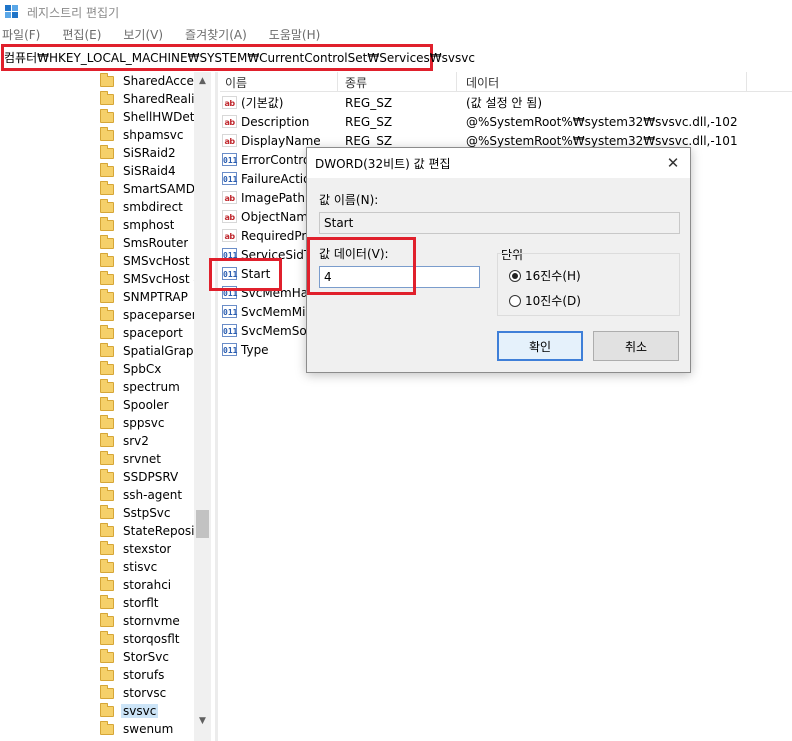 The height and width of the screenshot is (741, 792). What do you see at coordinates (482, 82) in the screenshot?
I see `column-data: 데이터` at bounding box center [482, 82].